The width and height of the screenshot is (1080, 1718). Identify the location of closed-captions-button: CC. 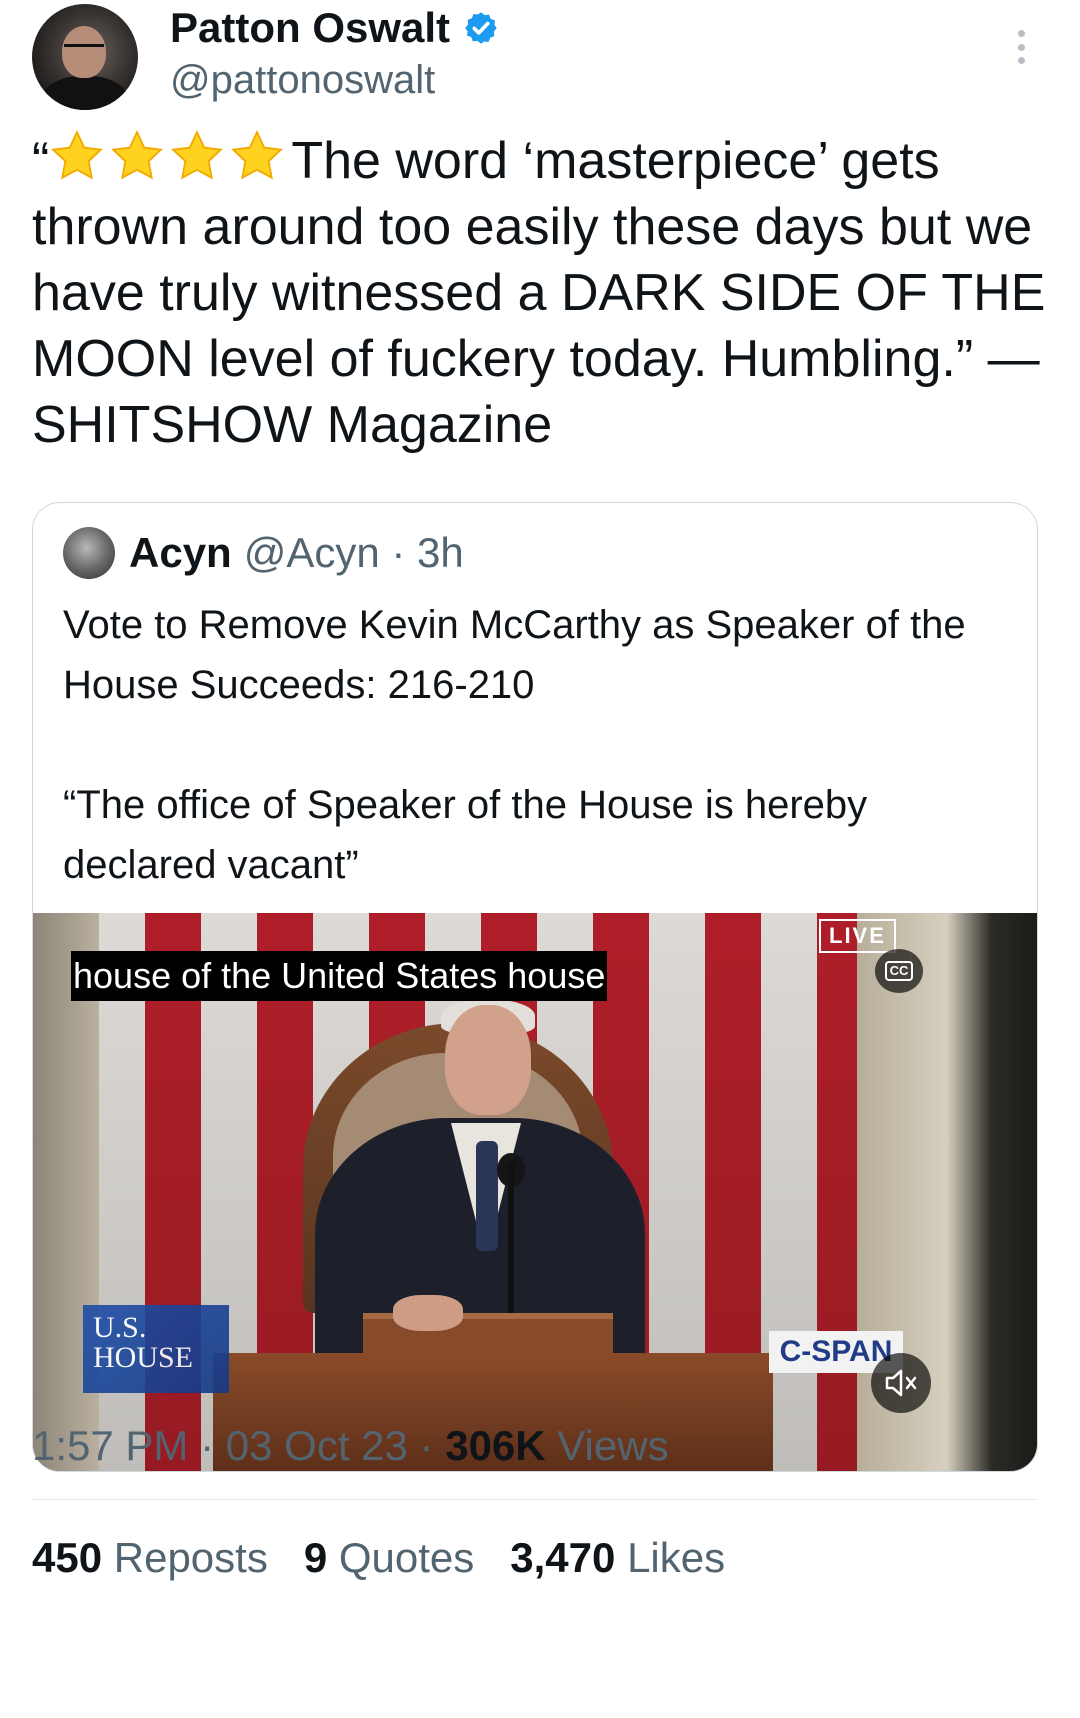
(899, 971).